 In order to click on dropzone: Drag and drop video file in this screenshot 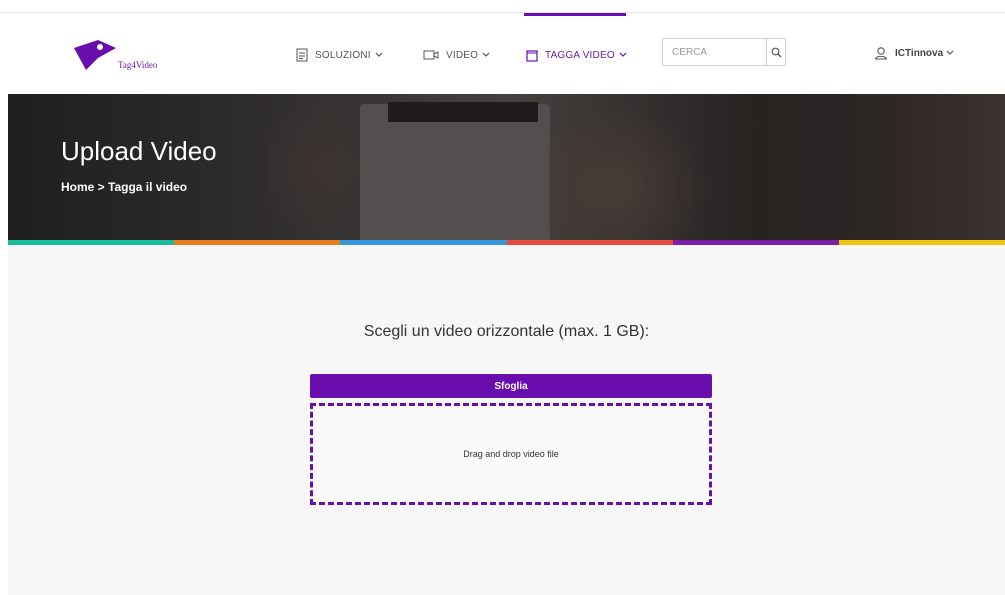, I will do `click(511, 454)`.